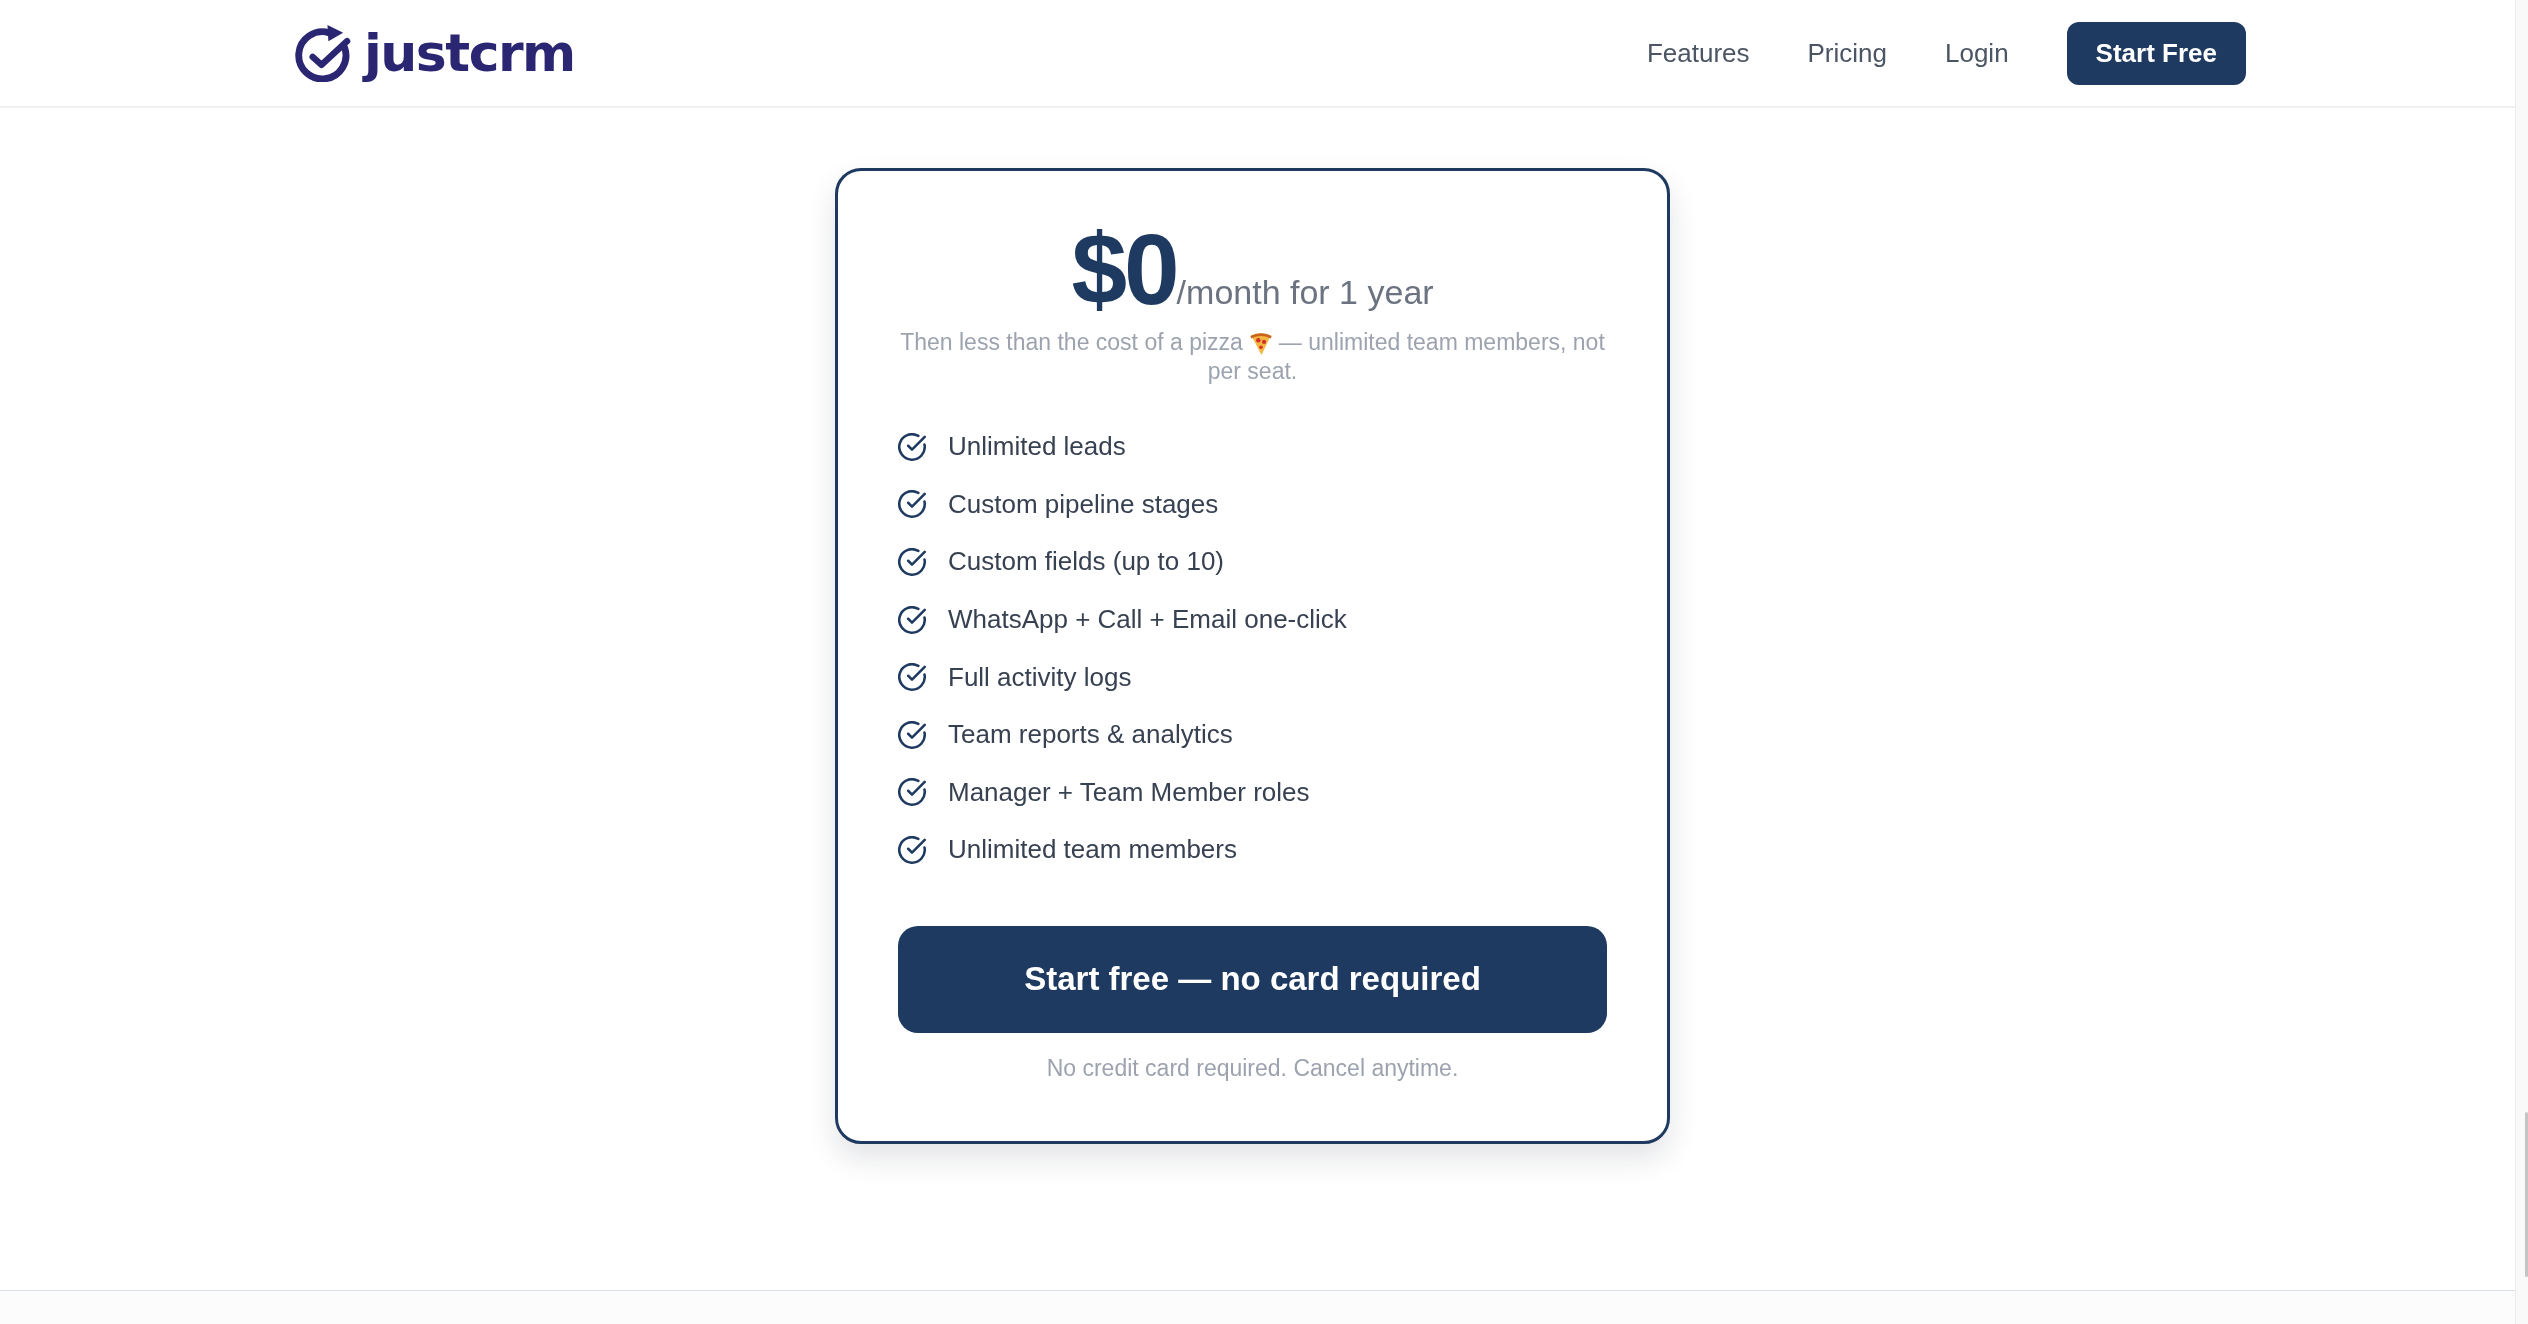  I want to click on pricing-note: Then less than the cost of a pizza, so click(1071, 342).